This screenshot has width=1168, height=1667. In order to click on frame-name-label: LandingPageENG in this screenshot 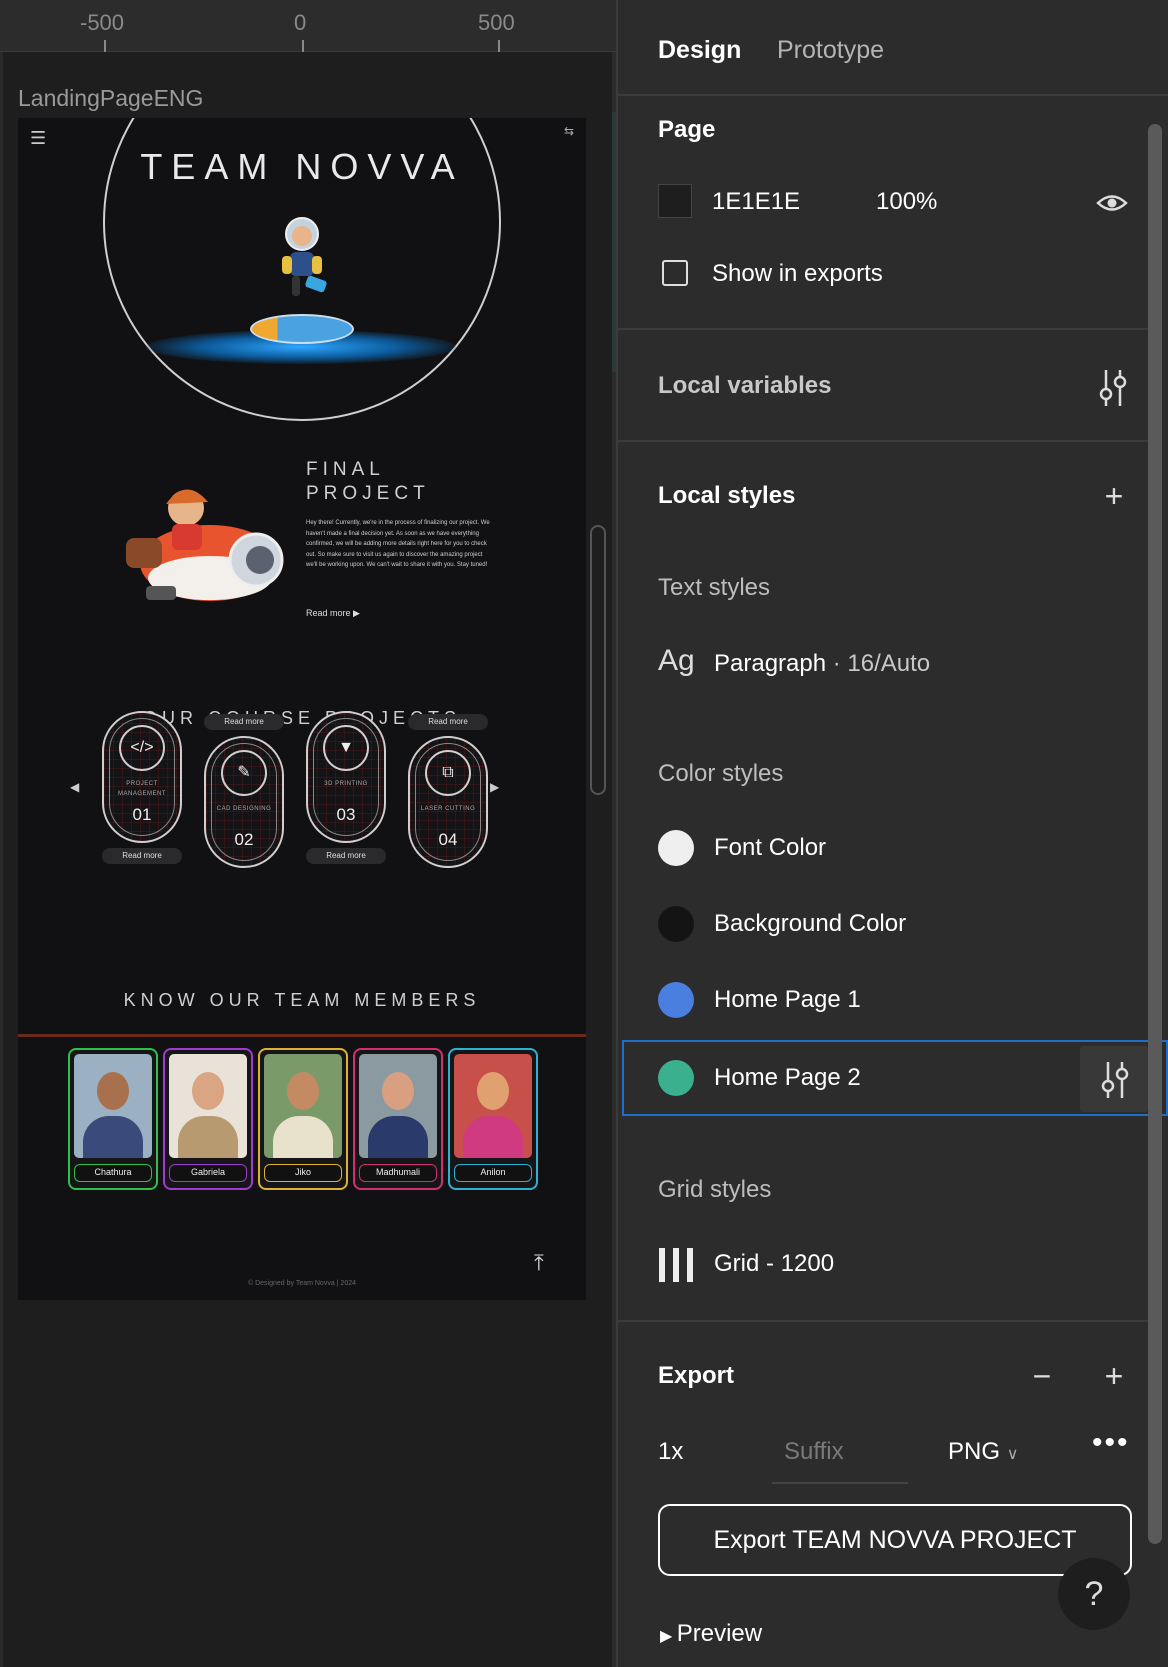, I will do `click(110, 98)`.